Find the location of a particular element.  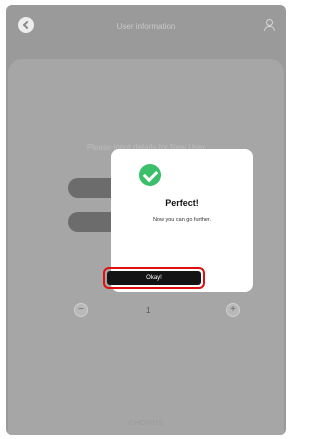

plus-button: + is located at coordinates (233, 310).